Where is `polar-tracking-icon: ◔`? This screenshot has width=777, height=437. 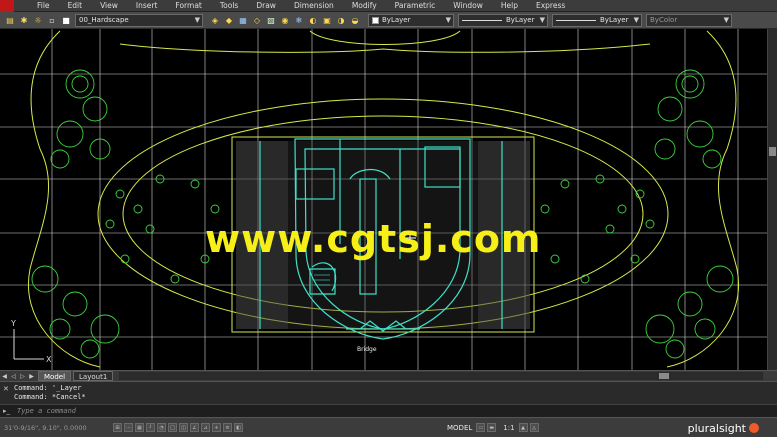
polar-tracking-icon: ◔ is located at coordinates (161, 427).